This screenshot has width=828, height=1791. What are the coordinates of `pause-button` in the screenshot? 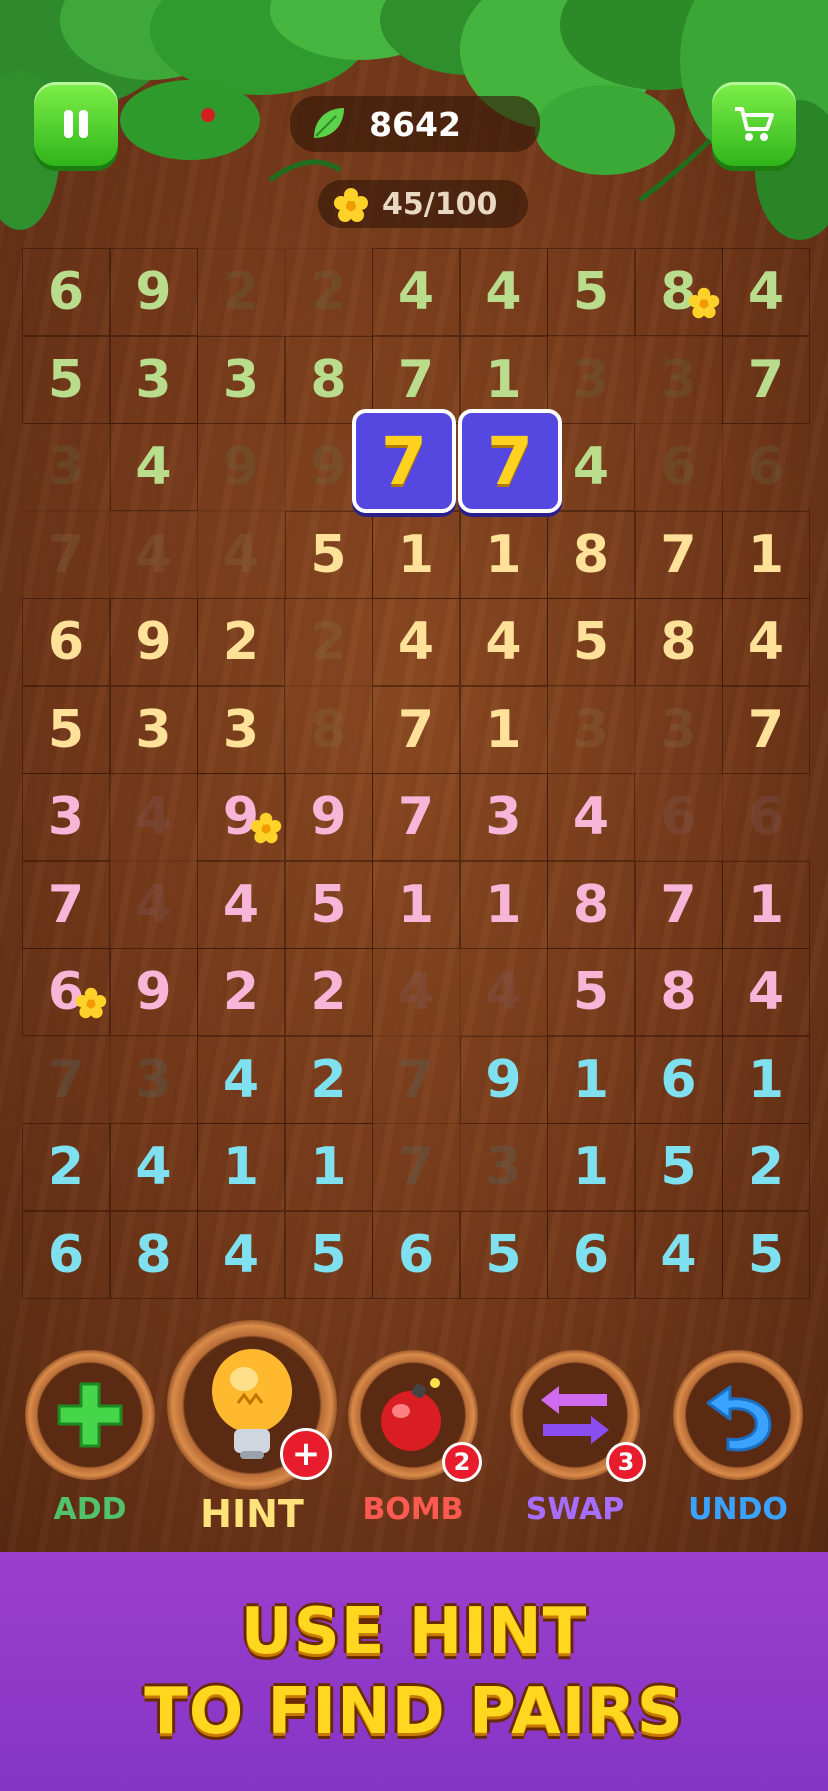 It's located at (76, 124).